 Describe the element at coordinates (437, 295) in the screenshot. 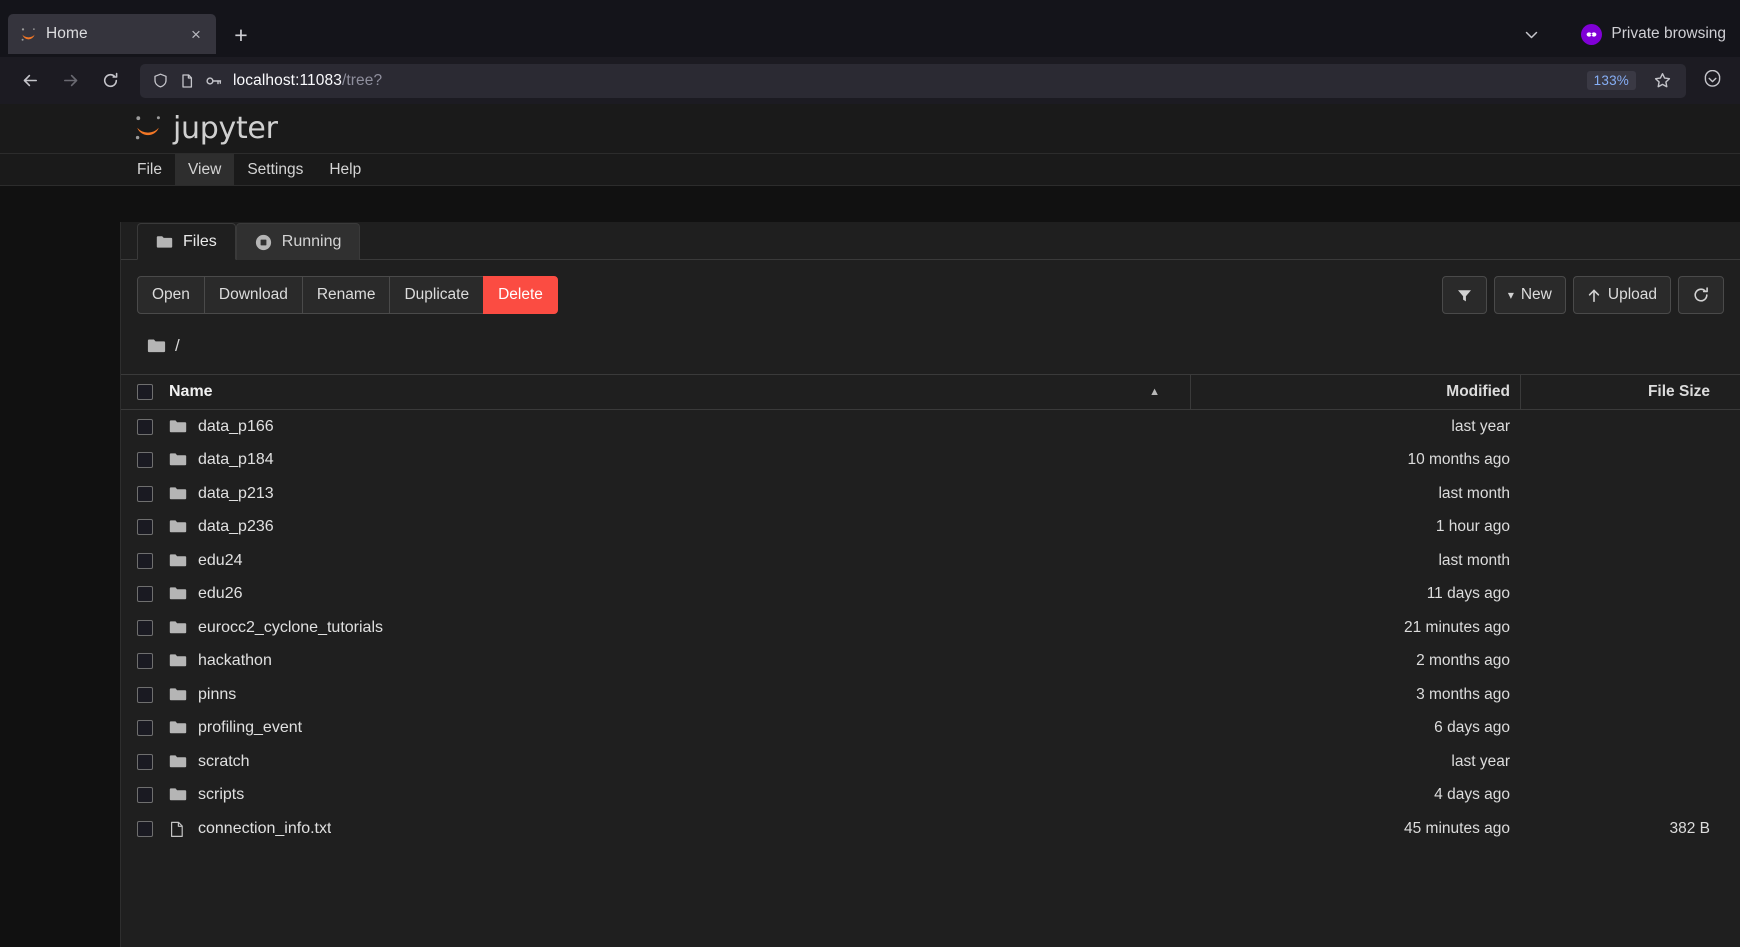

I see `duplicate-button: Duplicate` at that location.